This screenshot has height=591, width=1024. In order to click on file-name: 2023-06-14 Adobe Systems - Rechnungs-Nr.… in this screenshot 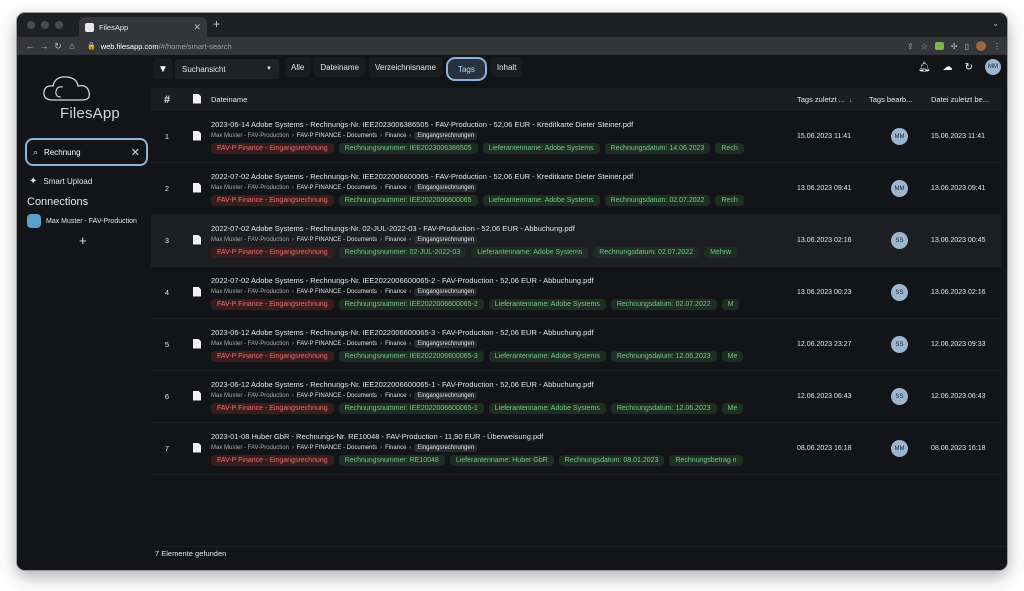, I will do `click(504, 124)`.